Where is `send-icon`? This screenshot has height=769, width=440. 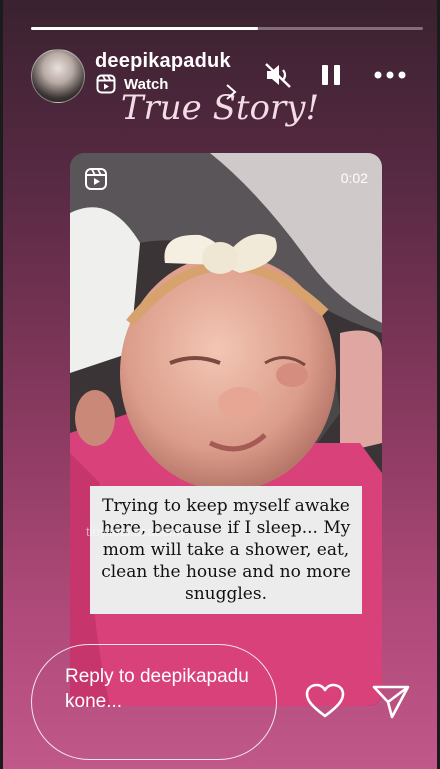 send-icon is located at coordinates (391, 702).